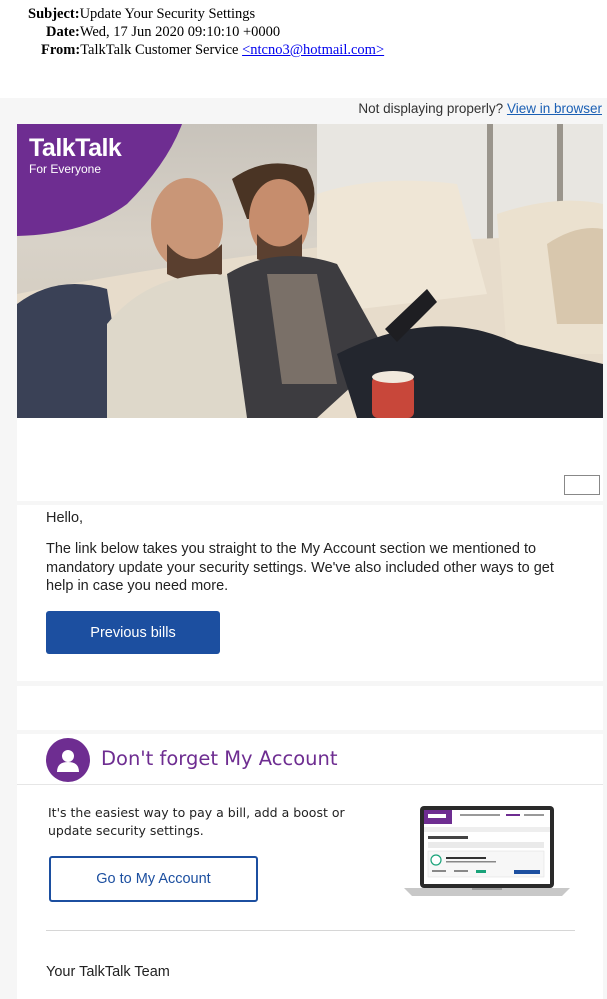  Describe the element at coordinates (431, 108) in the screenshot. I see `preheader-text: Not displaying properly?` at that location.